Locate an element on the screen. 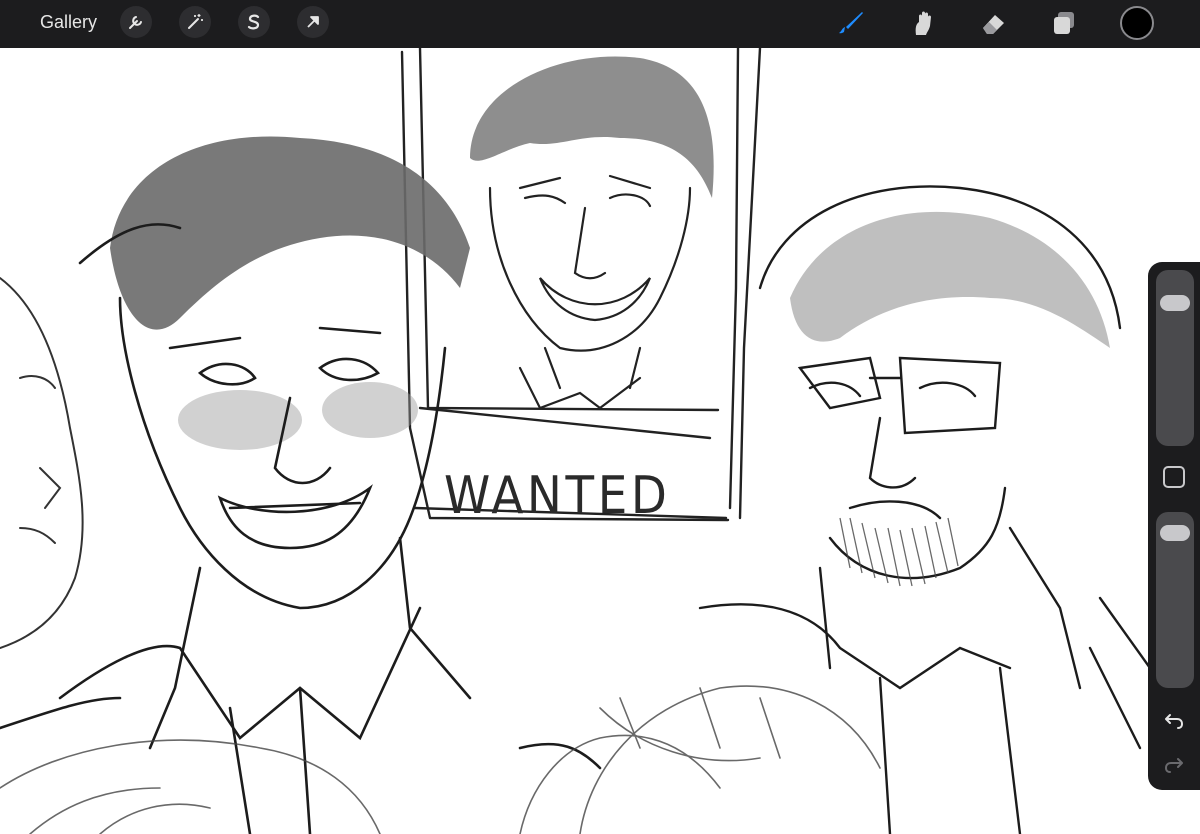 Image resolution: width=1200 pixels, height=834 pixels. actions-button is located at coordinates (136, 22).